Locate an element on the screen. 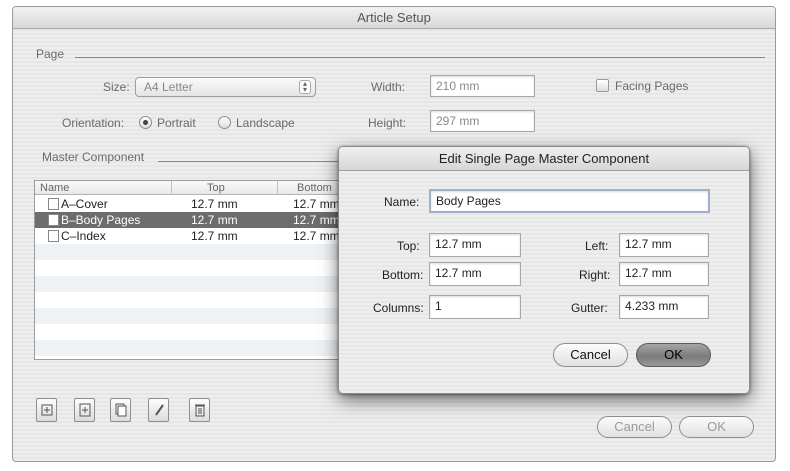  sheet-ok-button: OK is located at coordinates (673, 355).